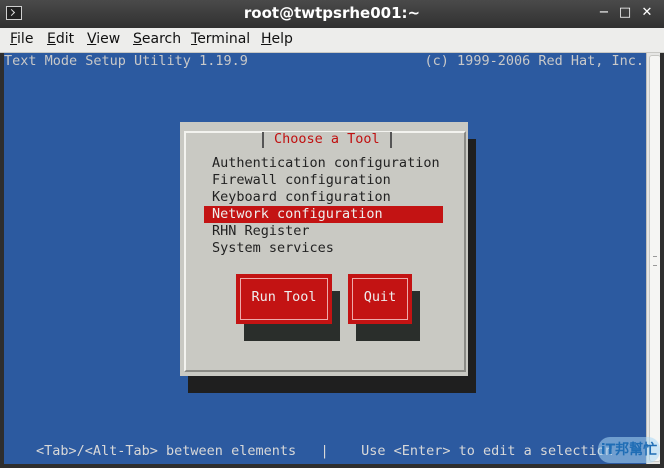 Image resolution: width=664 pixels, height=468 pixels. Describe the element at coordinates (534, 61) in the screenshot. I see `header-right-text: (c) 1999-2006 Red Hat, Inc.` at that location.